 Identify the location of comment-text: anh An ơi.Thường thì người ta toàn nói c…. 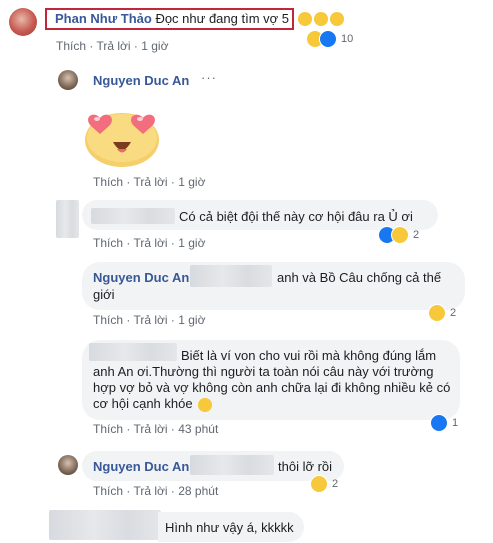
(263, 371).